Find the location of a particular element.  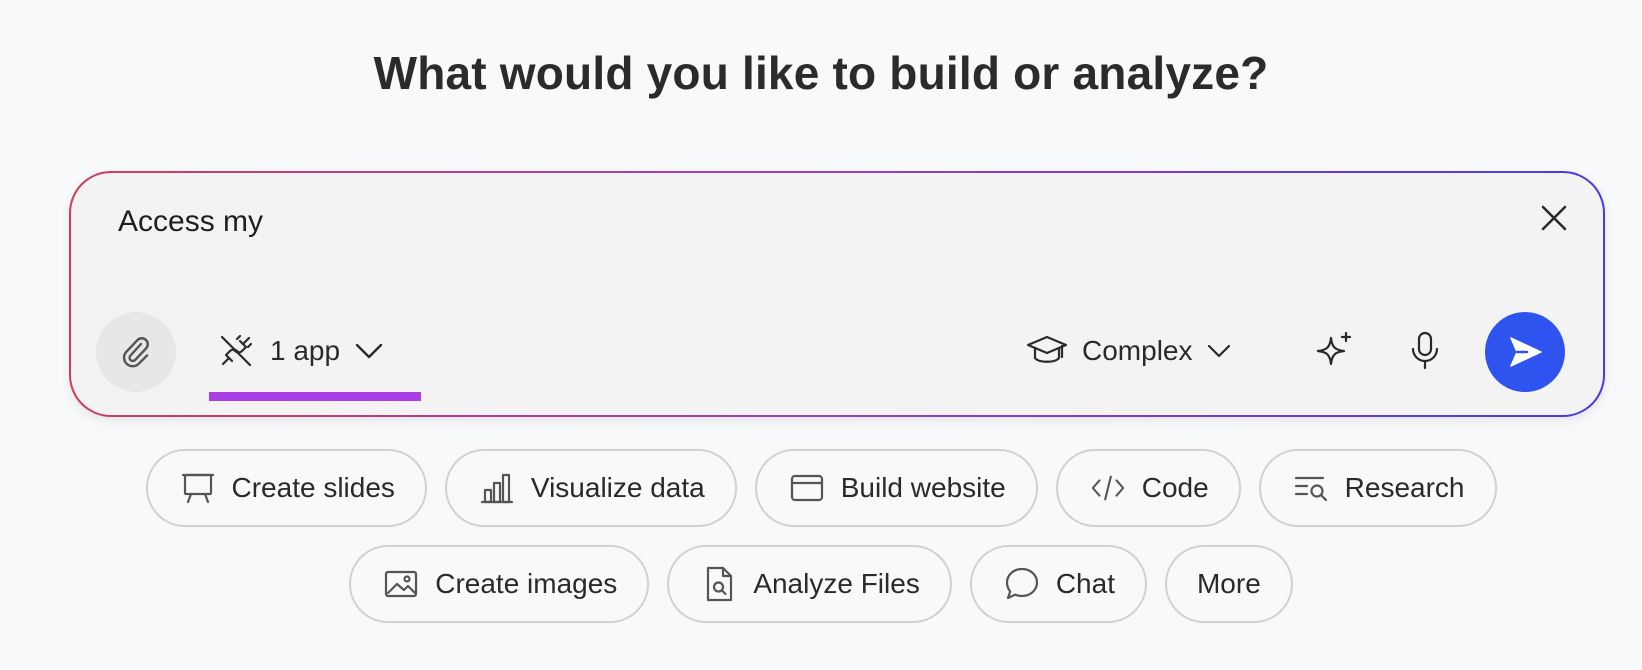

research-button: Research is located at coordinates (1377, 488).